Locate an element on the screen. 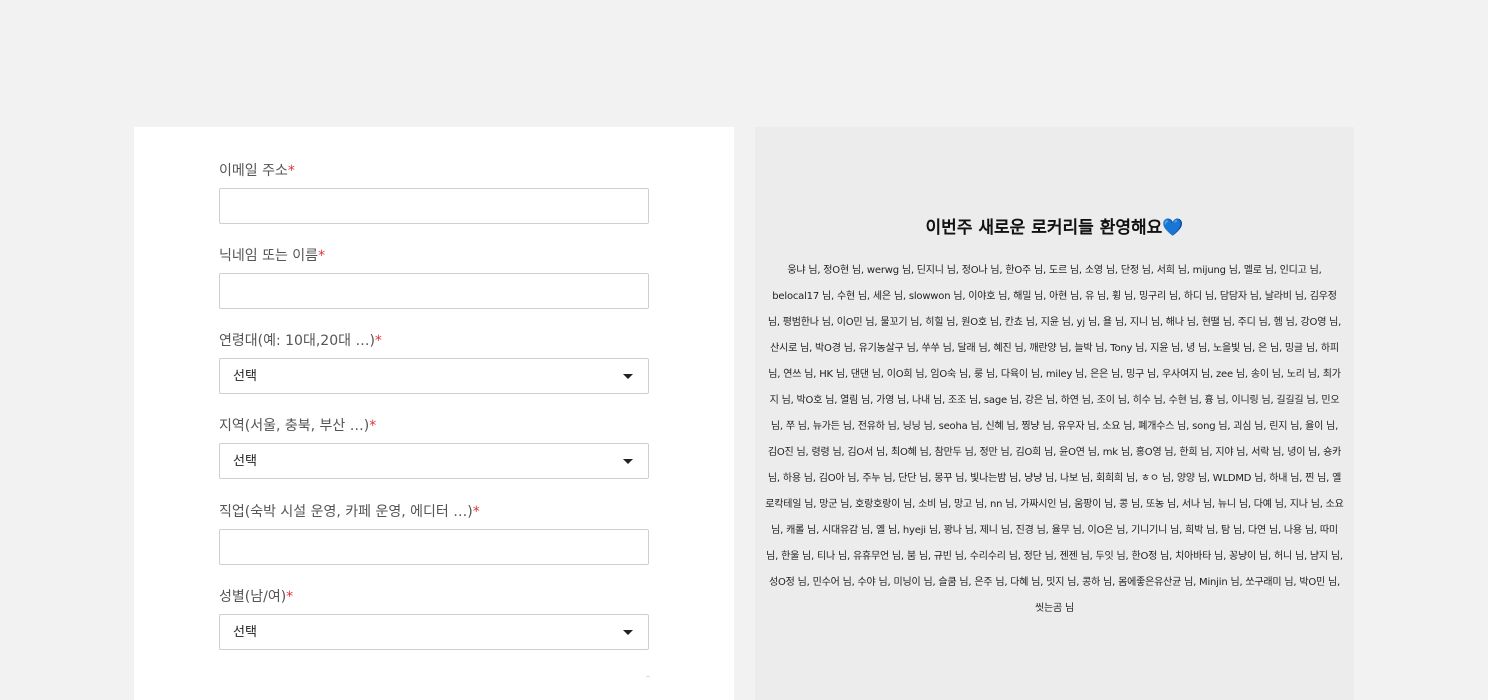 This screenshot has width=1488, height=700. gender-label: 성별(남/여)* is located at coordinates (256, 597).